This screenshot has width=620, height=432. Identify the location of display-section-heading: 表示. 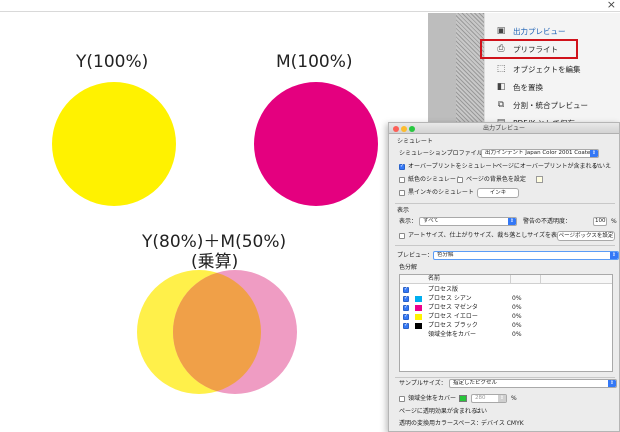
(403, 210).